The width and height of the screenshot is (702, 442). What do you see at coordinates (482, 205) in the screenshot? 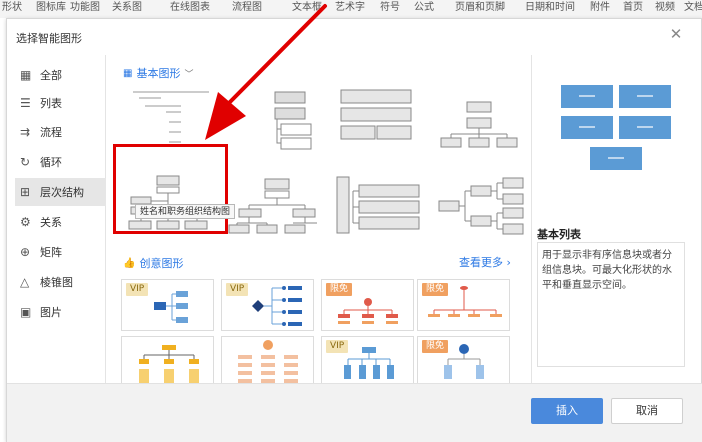
I see `template-horizontal-hierarchy` at bounding box center [482, 205].